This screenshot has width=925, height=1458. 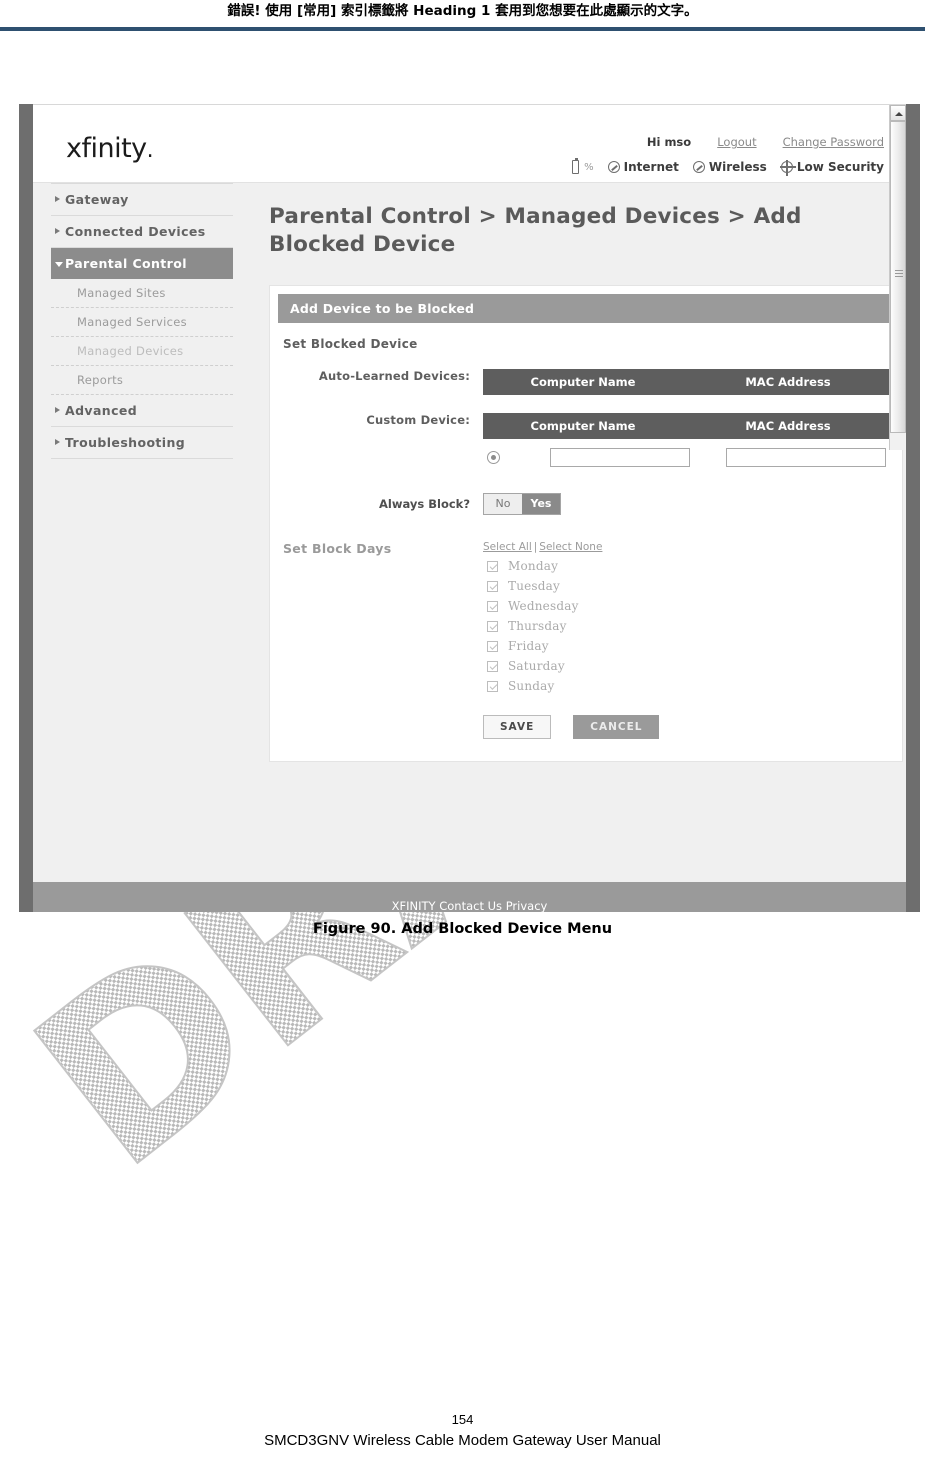 What do you see at coordinates (507, 547) in the screenshot?
I see `select-all-link: Select All` at bounding box center [507, 547].